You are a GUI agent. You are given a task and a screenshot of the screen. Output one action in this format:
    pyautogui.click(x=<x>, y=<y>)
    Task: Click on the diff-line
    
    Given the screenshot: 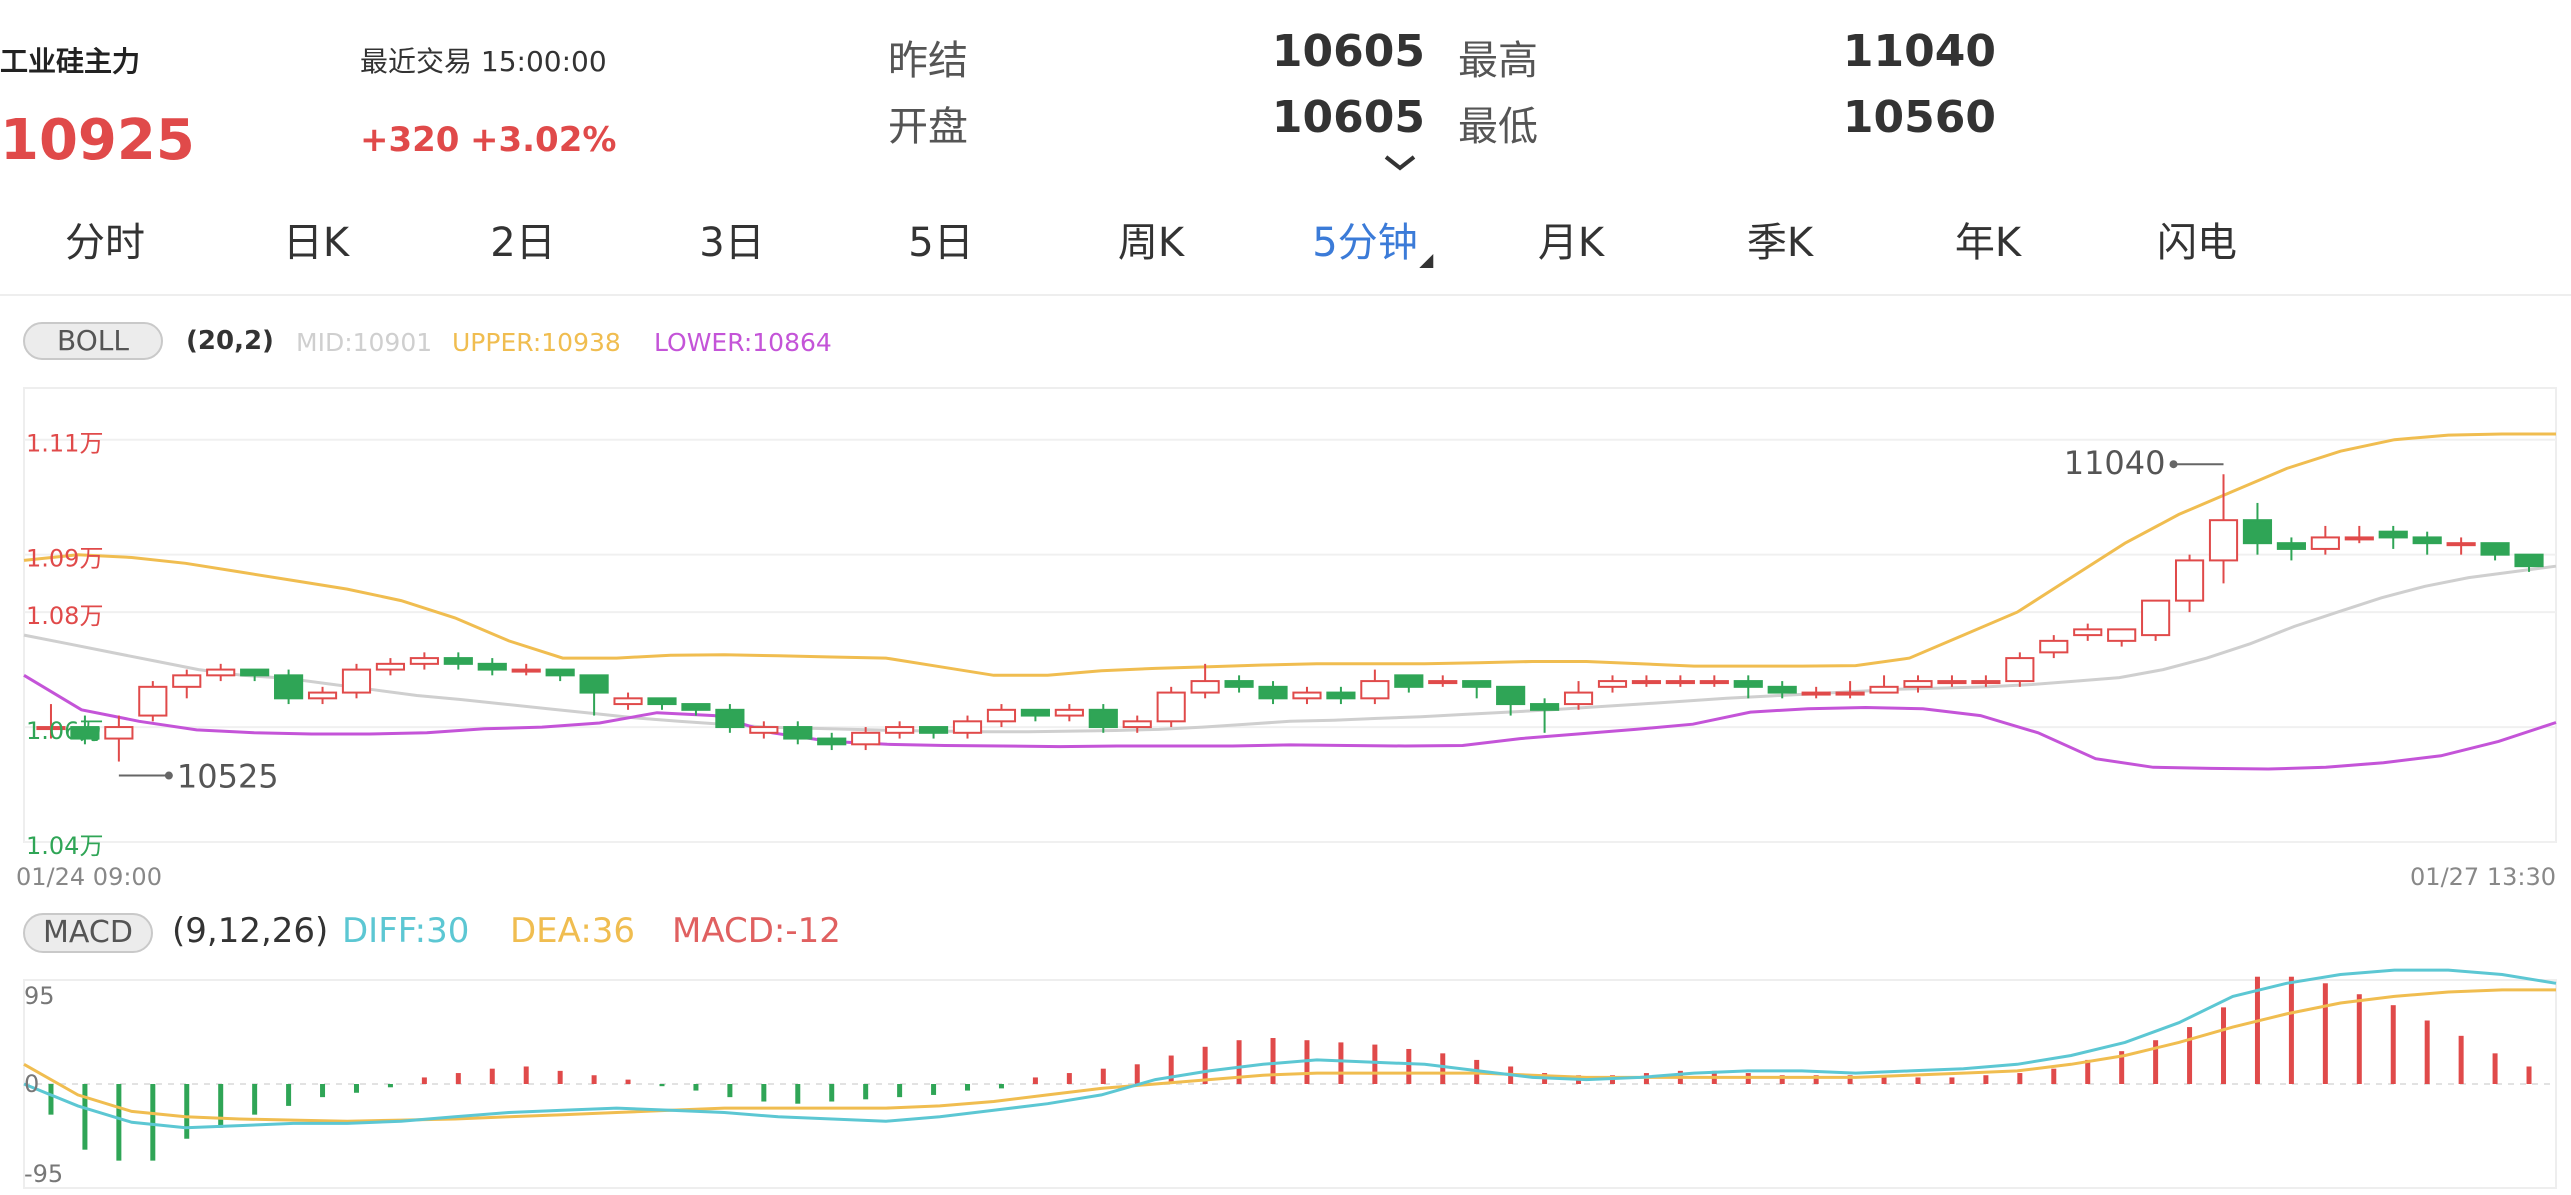 What is the action you would take?
    pyautogui.click(x=1290, y=1049)
    